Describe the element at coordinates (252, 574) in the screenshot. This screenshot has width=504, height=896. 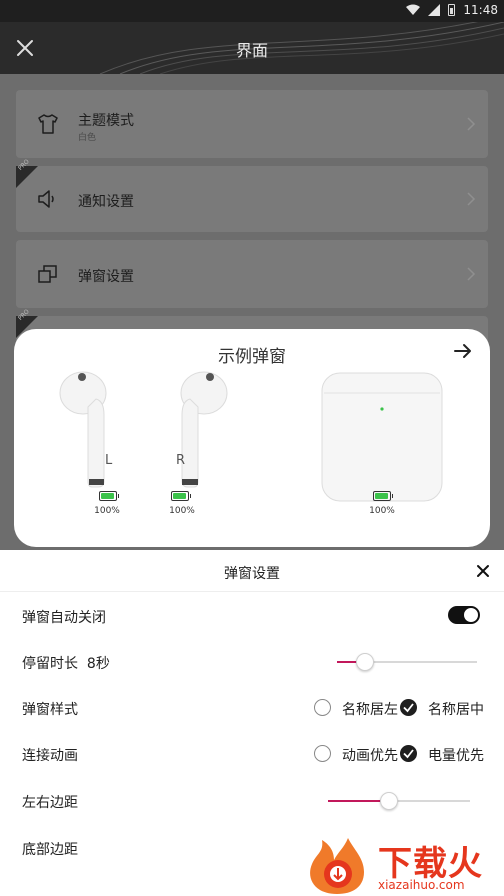
I see `sheet-title: 弹窗设置` at that location.